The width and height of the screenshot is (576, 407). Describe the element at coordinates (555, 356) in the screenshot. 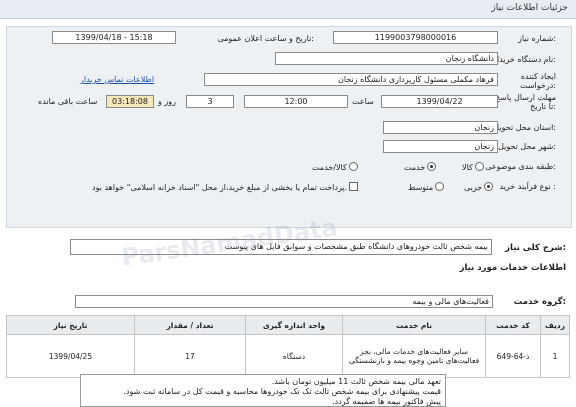

I see `cell-row-number: 1` at that location.